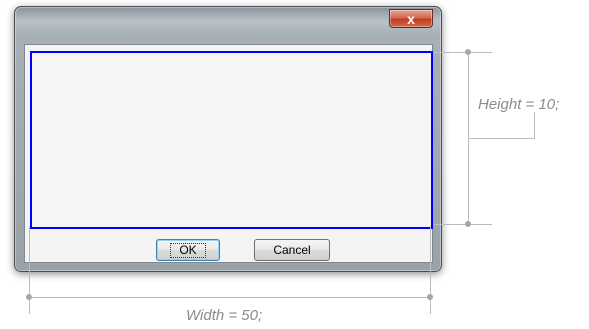 The height and width of the screenshot is (329, 589). What do you see at coordinates (230, 297) in the screenshot?
I see `width-dimension-line` at bounding box center [230, 297].